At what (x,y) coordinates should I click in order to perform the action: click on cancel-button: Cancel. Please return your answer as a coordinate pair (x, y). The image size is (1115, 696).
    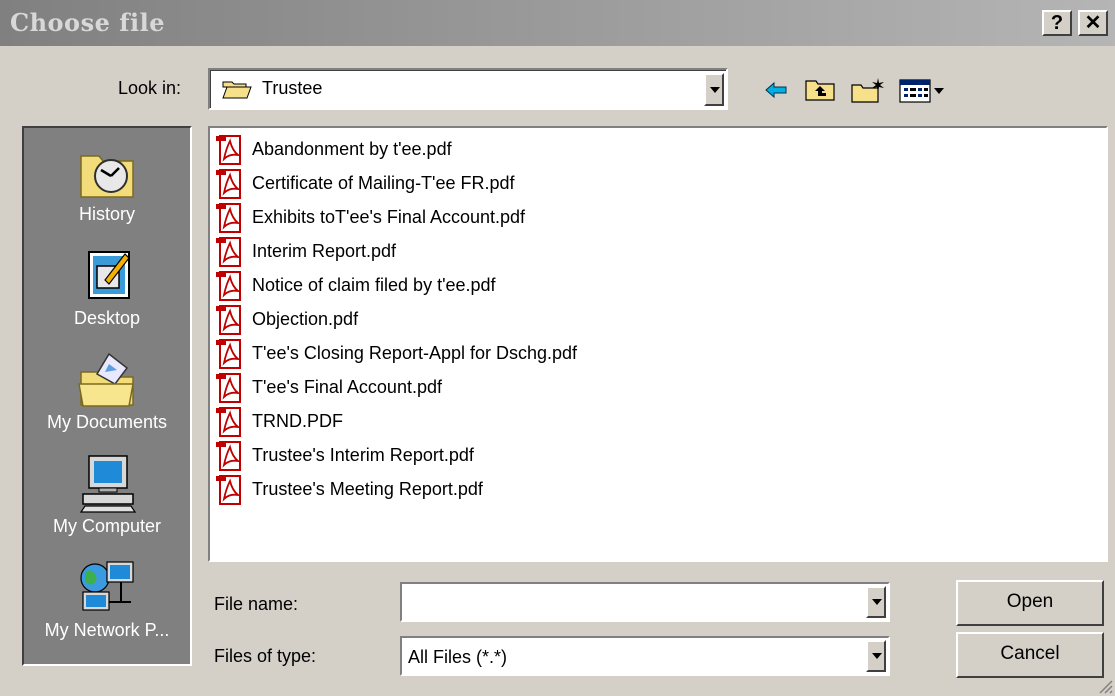
    Looking at the image, I should click on (1030, 655).